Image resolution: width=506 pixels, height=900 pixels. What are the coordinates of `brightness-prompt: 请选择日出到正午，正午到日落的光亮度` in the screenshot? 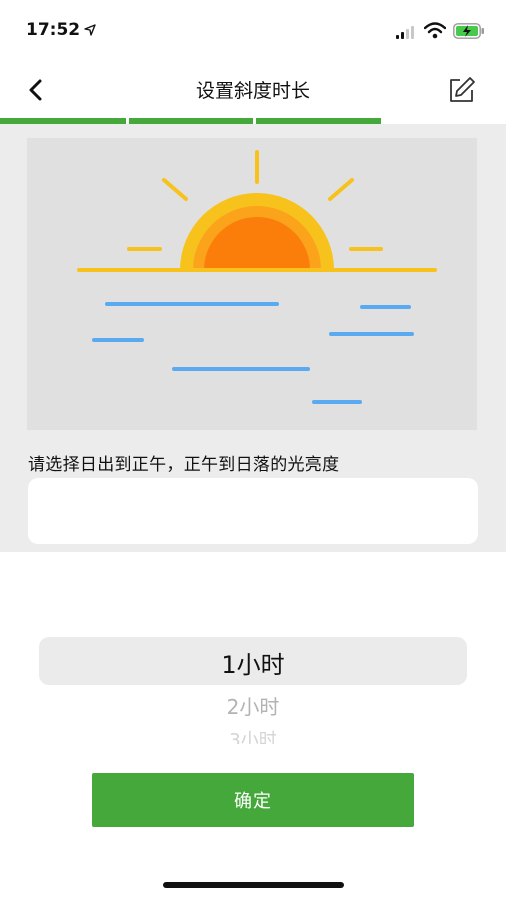 It's located at (184, 465).